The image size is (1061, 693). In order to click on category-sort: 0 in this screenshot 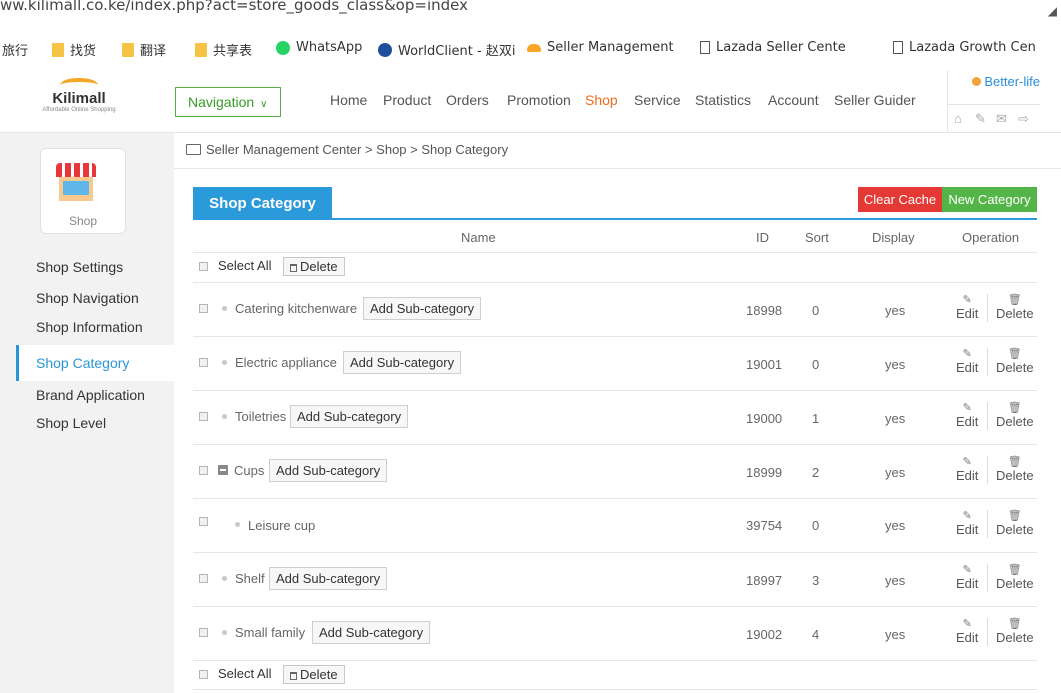, I will do `click(816, 310)`.